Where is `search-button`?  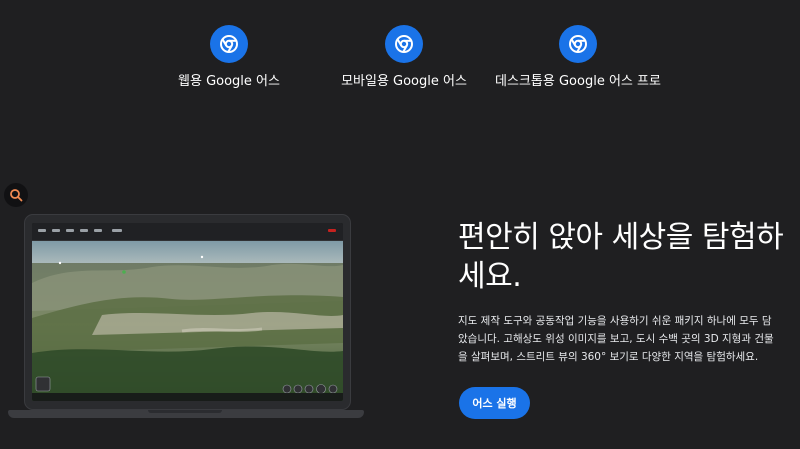
search-button is located at coordinates (16, 195).